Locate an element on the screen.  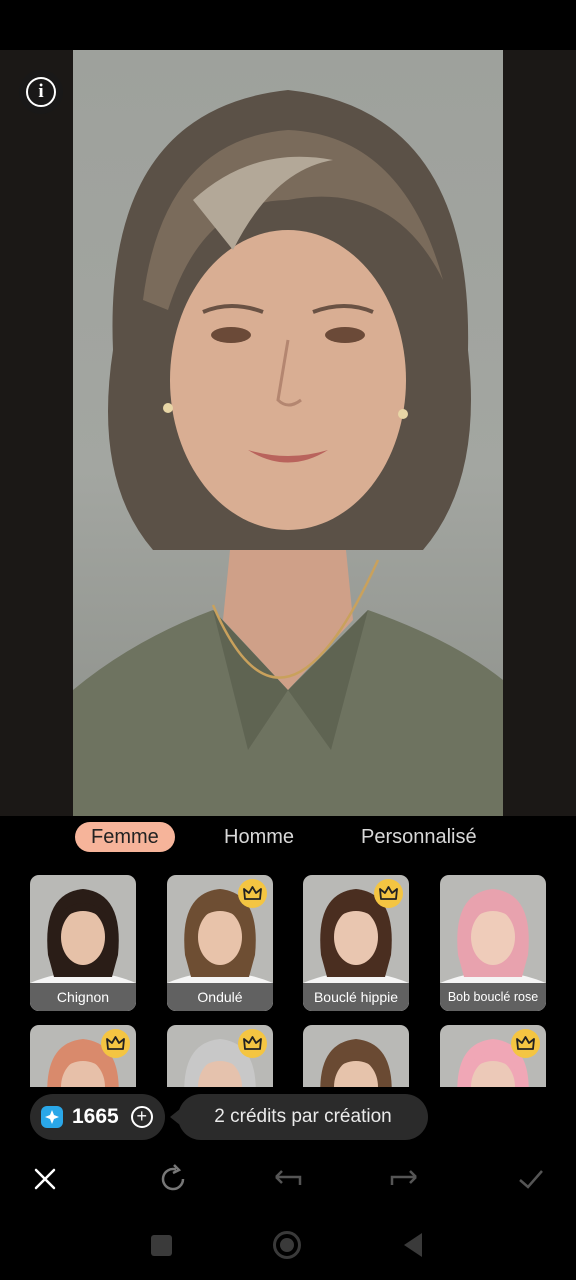
credits-pill: 1665 + is located at coordinates (97, 1117).